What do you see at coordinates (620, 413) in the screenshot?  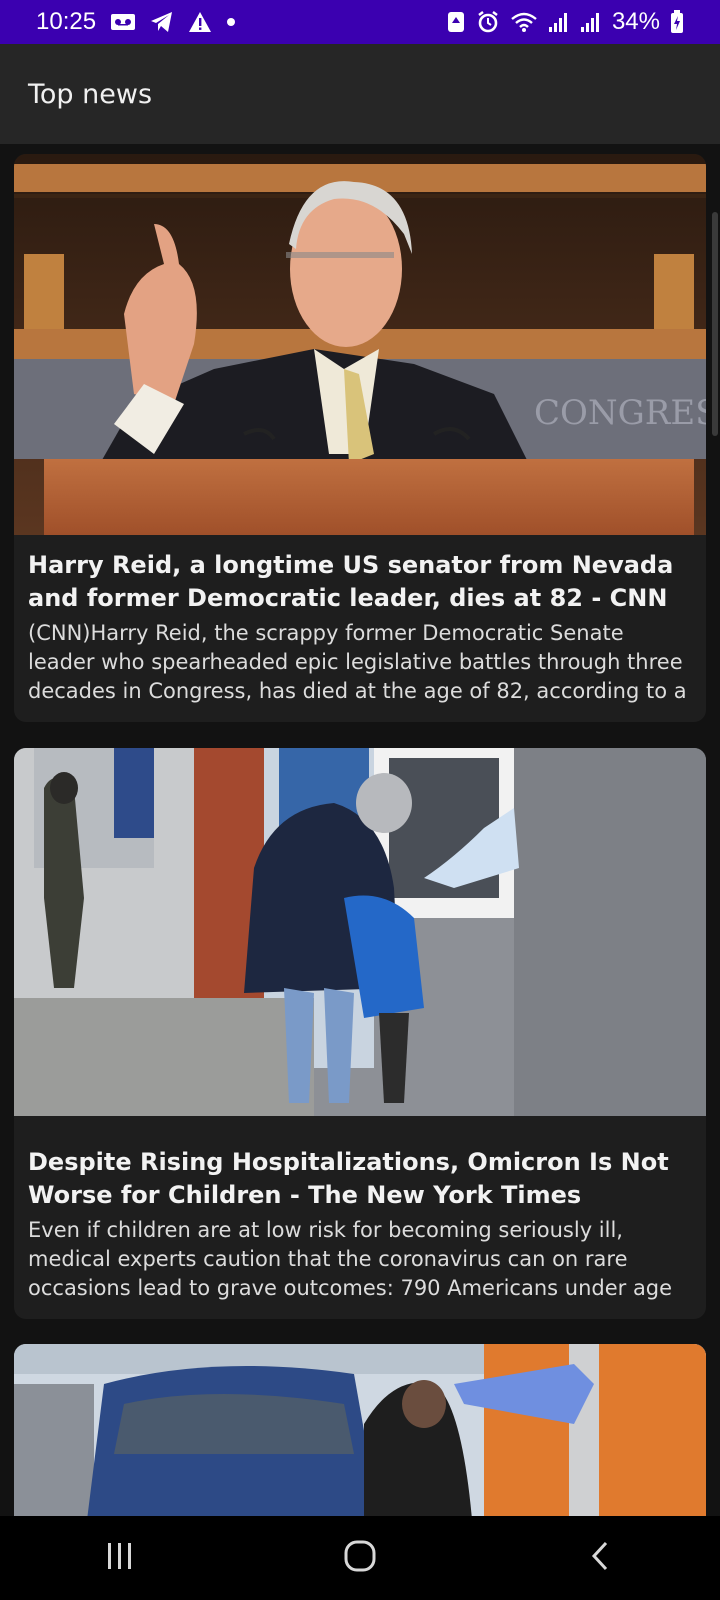 I see `image-watermark-text: CONGRESS` at bounding box center [620, 413].